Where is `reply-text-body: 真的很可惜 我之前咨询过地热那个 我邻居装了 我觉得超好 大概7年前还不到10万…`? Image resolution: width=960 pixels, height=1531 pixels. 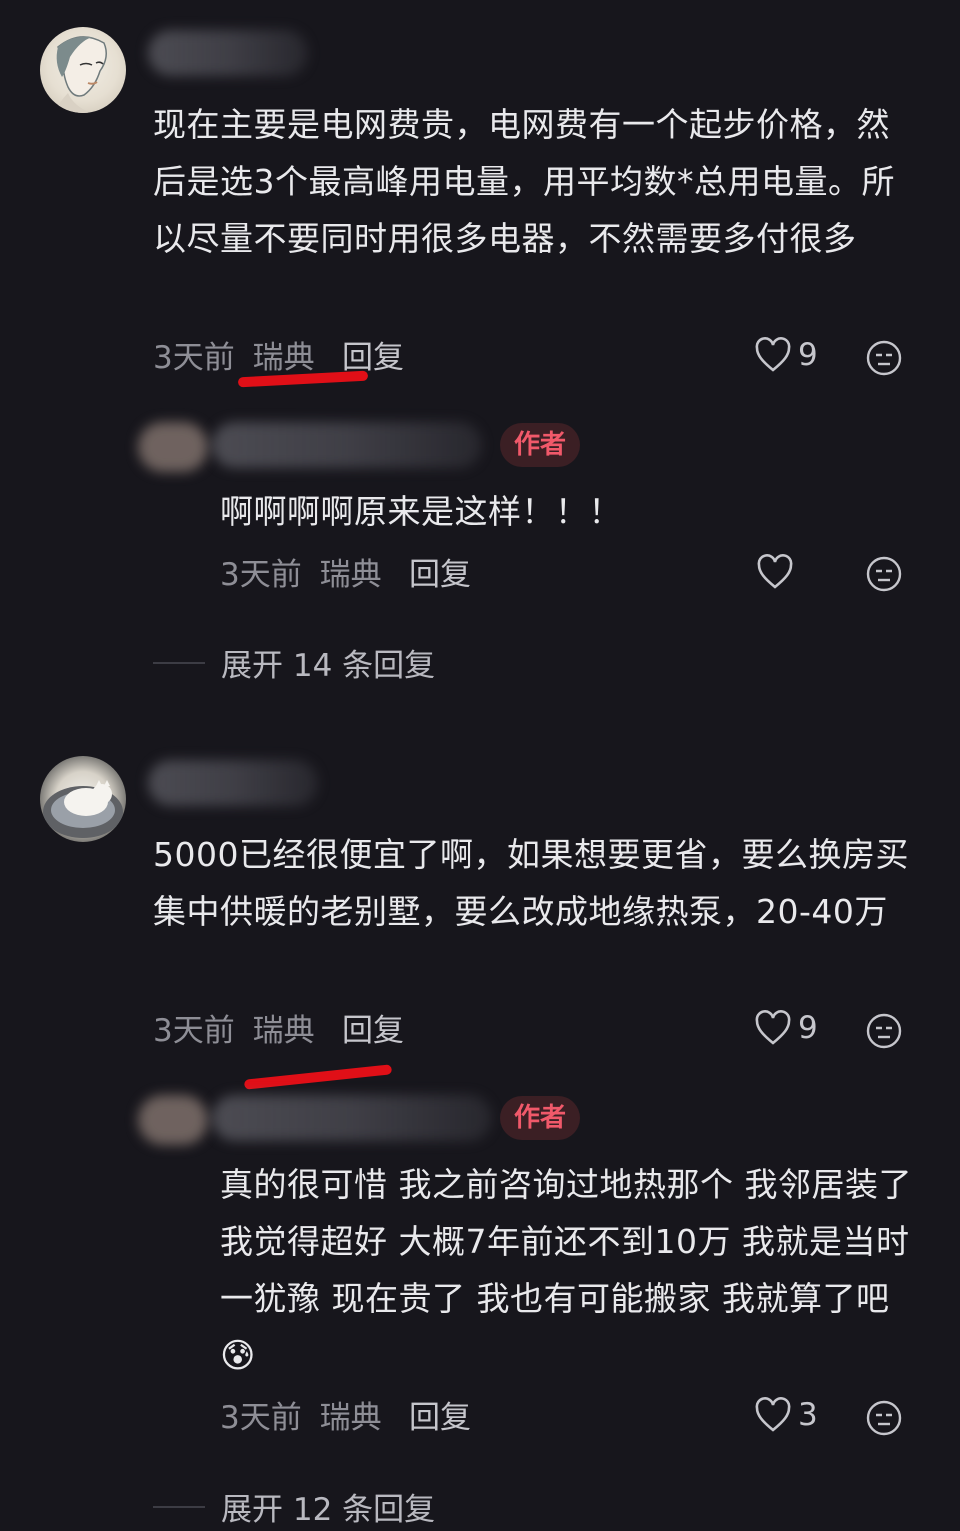
reply-text-body: 真的很可惜 我之前咨询过地热那个 我邻居装了 我觉得超好 大概7年前还不到10万… is located at coordinates (566, 1241).